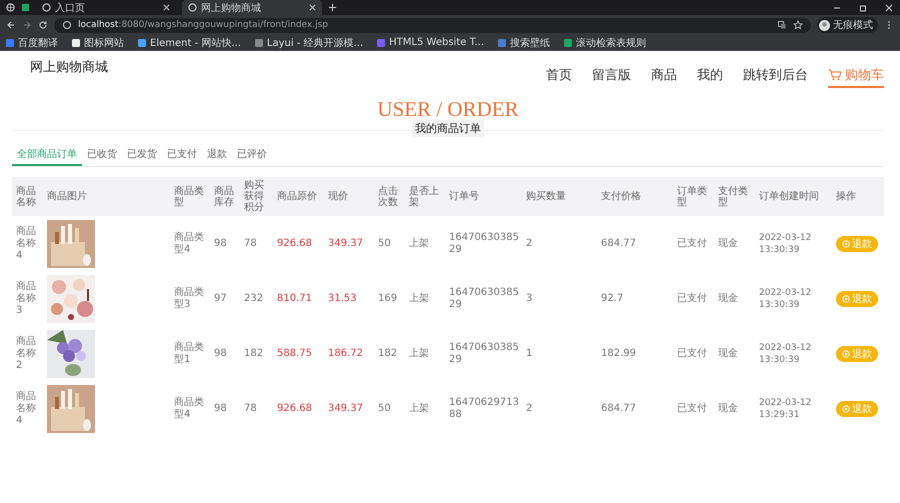 The image size is (900, 503). What do you see at coordinates (546, 196) in the screenshot?
I see `column-header: 购买数量` at bounding box center [546, 196].